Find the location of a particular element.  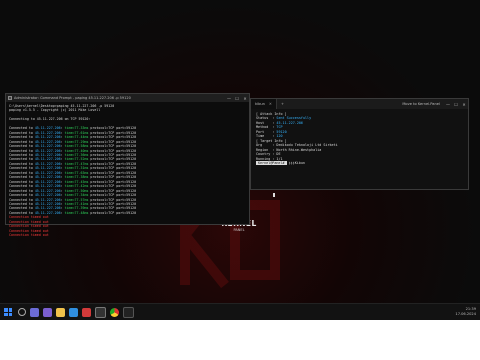

timeout-row: Connection timed out is located at coordinates (29, 235).